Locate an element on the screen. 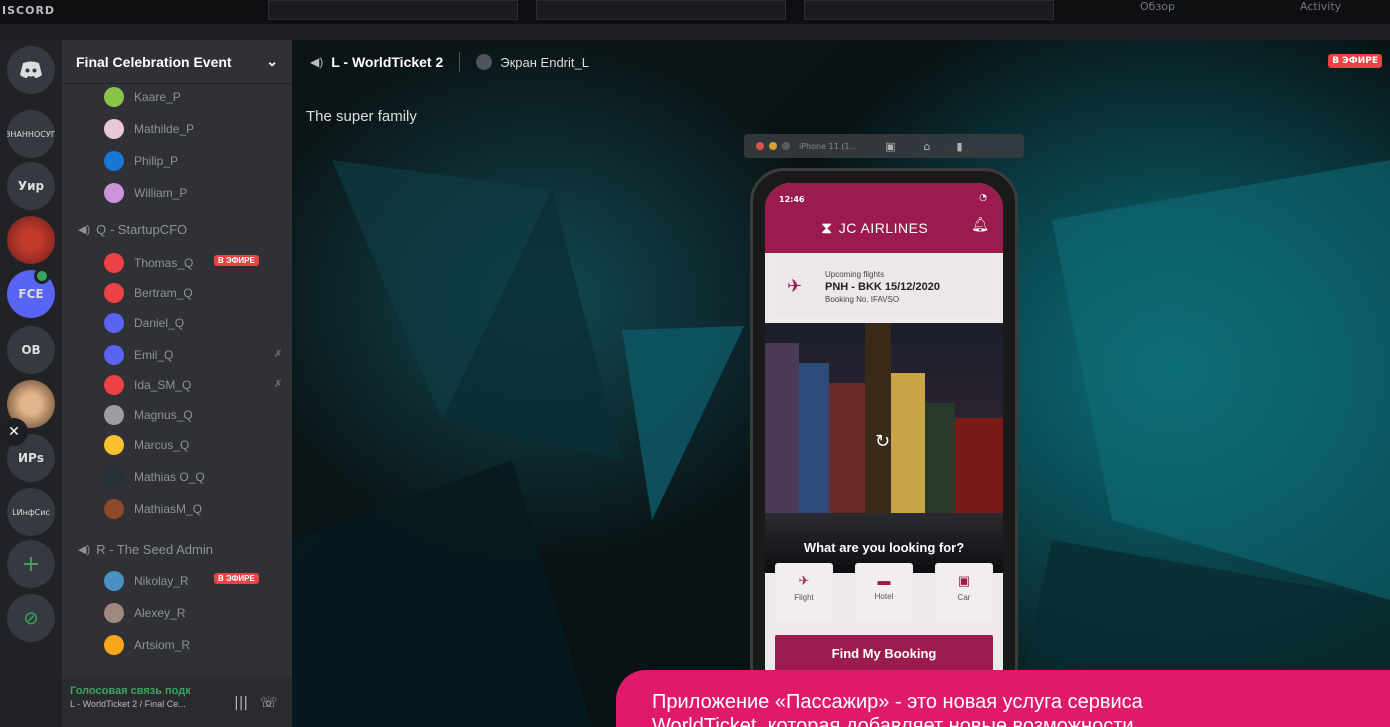  flight-route: PNH - BKK 15/12/2020 is located at coordinates (882, 287).